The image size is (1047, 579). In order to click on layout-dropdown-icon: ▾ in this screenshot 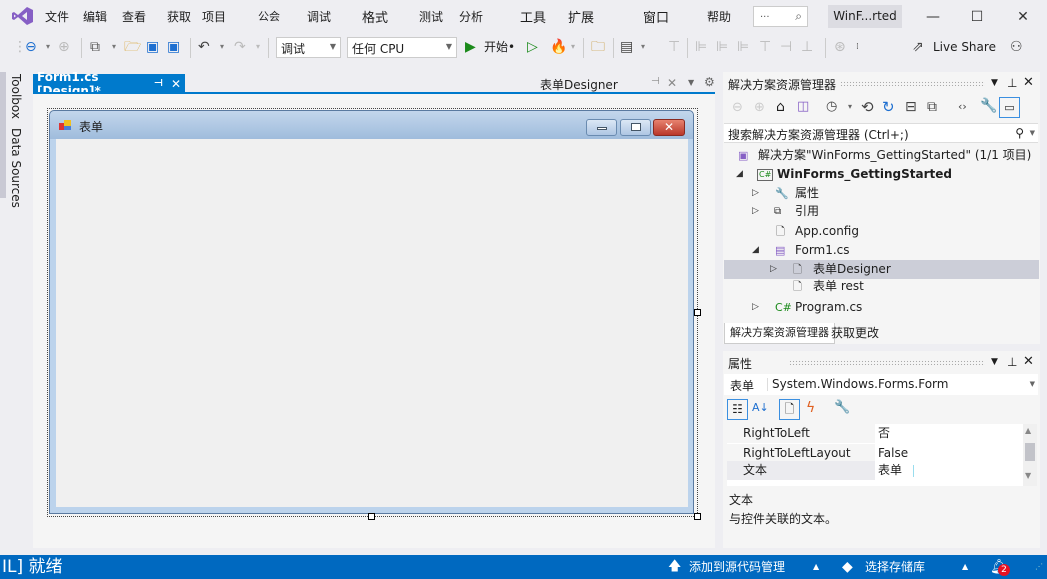, I will do `click(643, 47)`.